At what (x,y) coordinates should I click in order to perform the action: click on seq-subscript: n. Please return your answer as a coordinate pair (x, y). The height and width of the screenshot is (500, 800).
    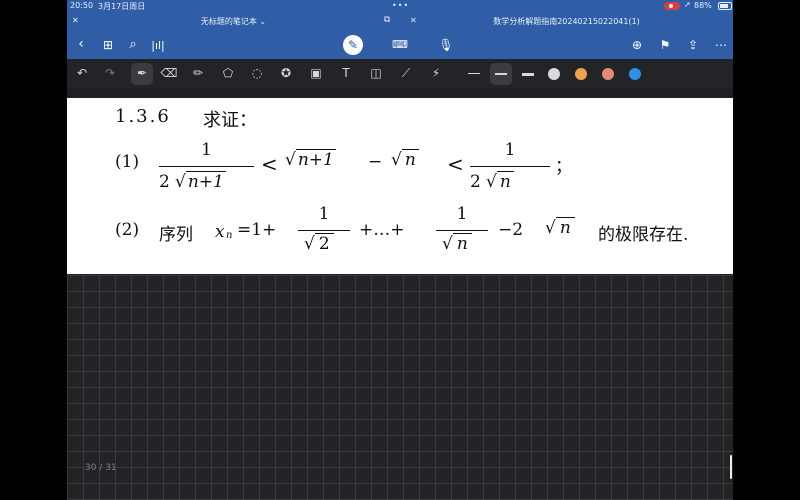
    Looking at the image, I should click on (229, 235).